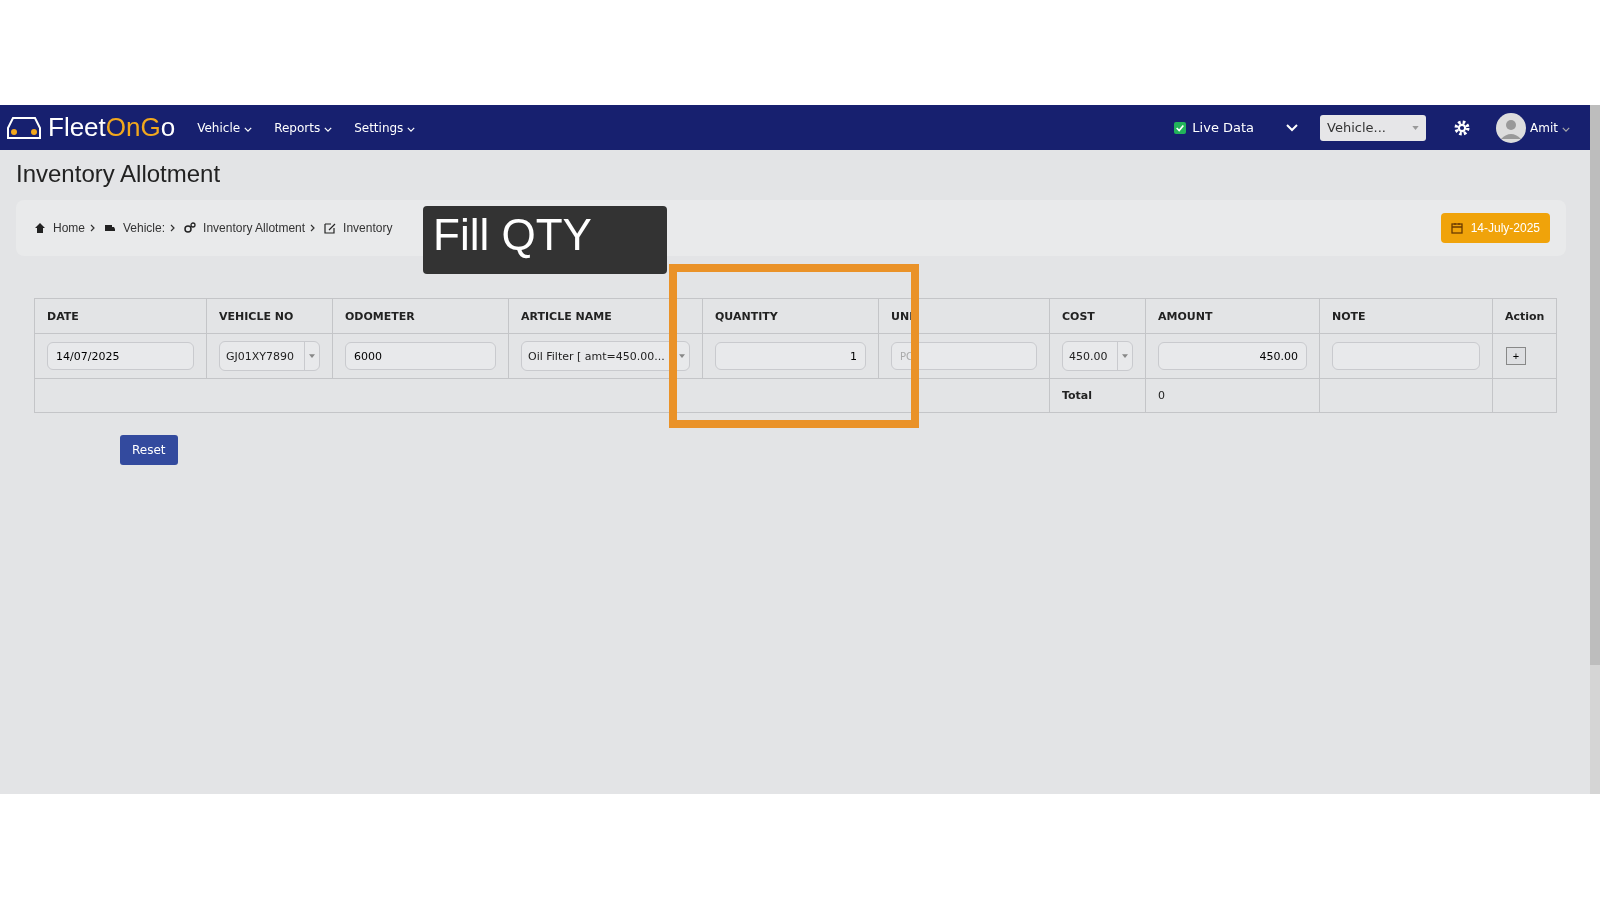 The height and width of the screenshot is (900, 1600). Describe the element at coordinates (254, 228) in the screenshot. I see `breadcrumb-link: Inventory Allotment` at that location.